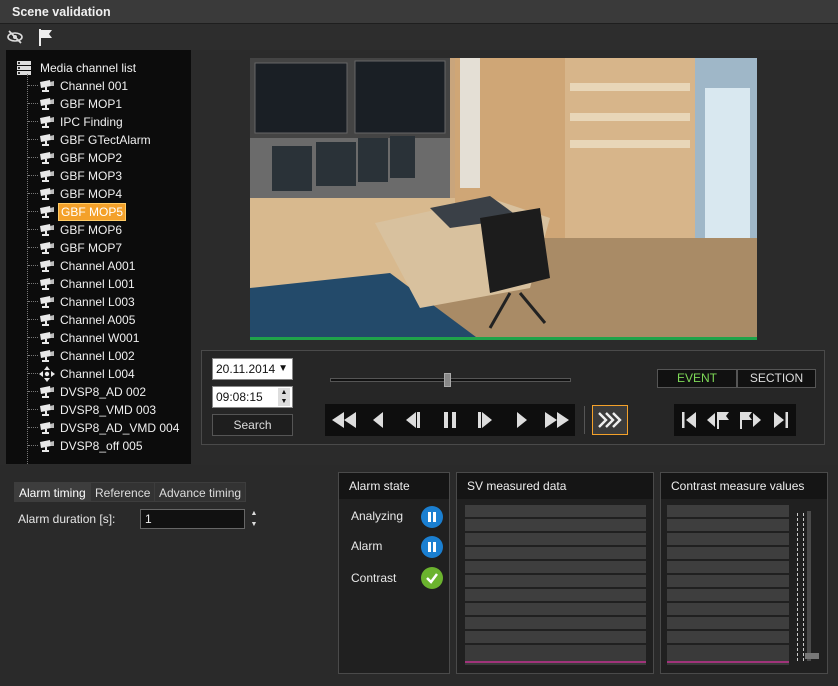  Describe the element at coordinates (252, 425) in the screenshot. I see `search-button: Search` at that location.